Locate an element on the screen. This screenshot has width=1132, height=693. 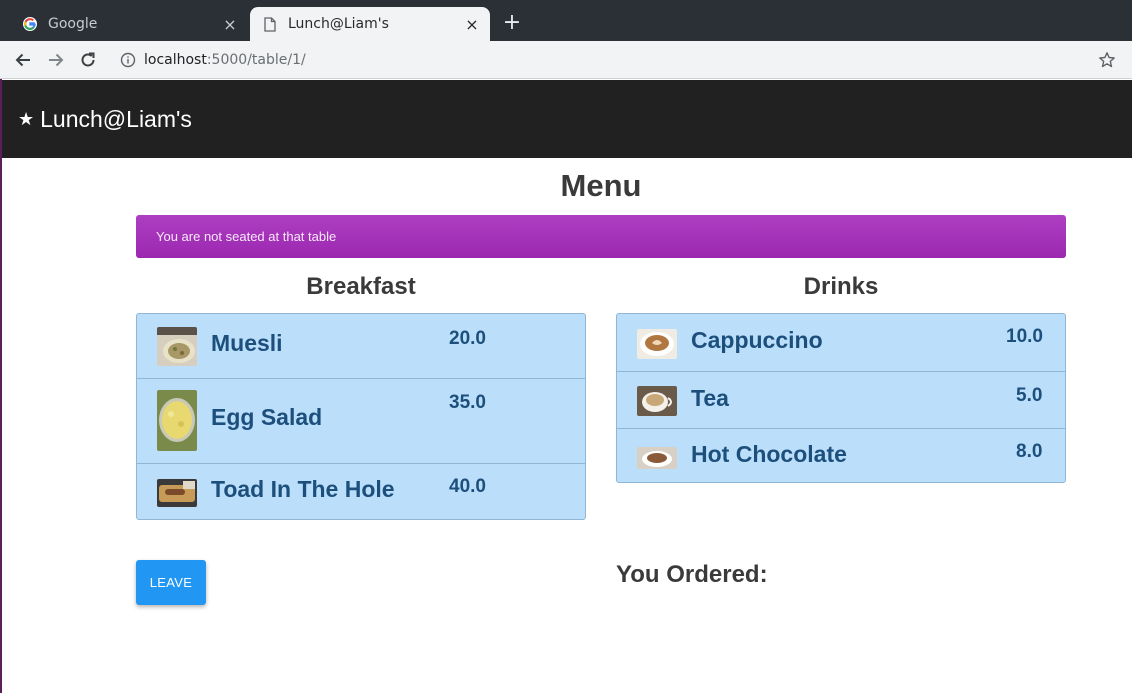
url-host: localhost is located at coordinates (175, 60).